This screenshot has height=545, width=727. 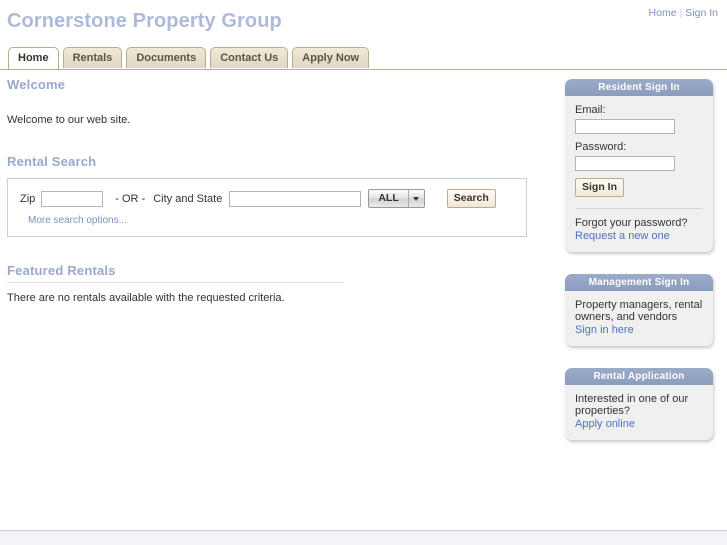 I want to click on rental-application-description: Interested in one of our properties?, so click(x=632, y=405).